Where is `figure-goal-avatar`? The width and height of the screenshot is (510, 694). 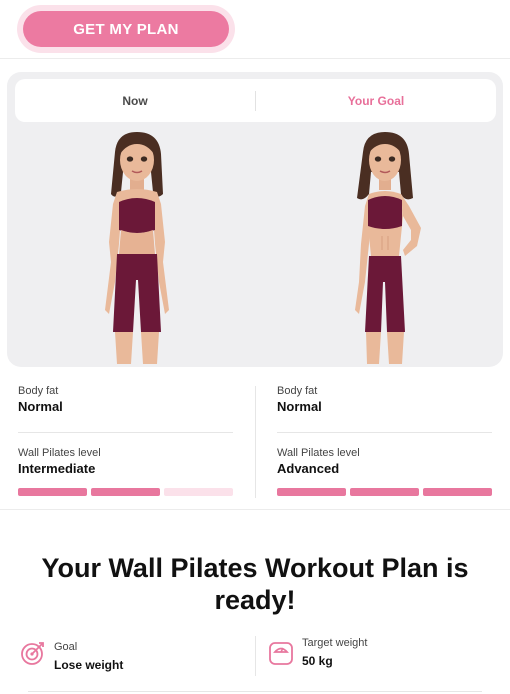 figure-goal-avatar is located at coordinates (385, 248).